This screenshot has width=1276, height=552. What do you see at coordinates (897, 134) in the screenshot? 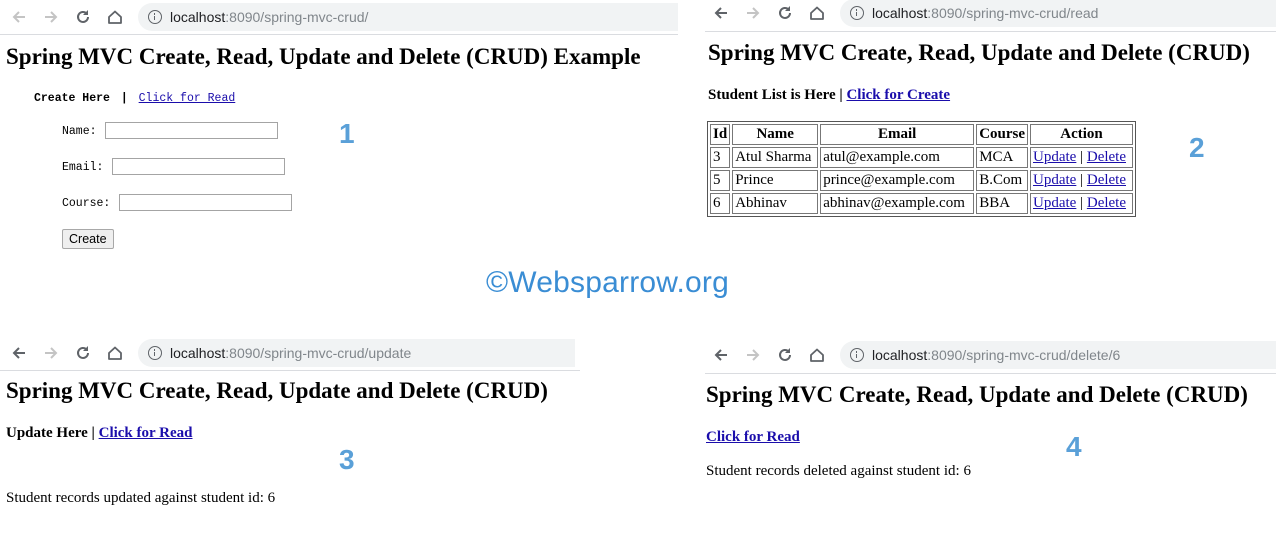
I see `col-header-email: Email` at bounding box center [897, 134].